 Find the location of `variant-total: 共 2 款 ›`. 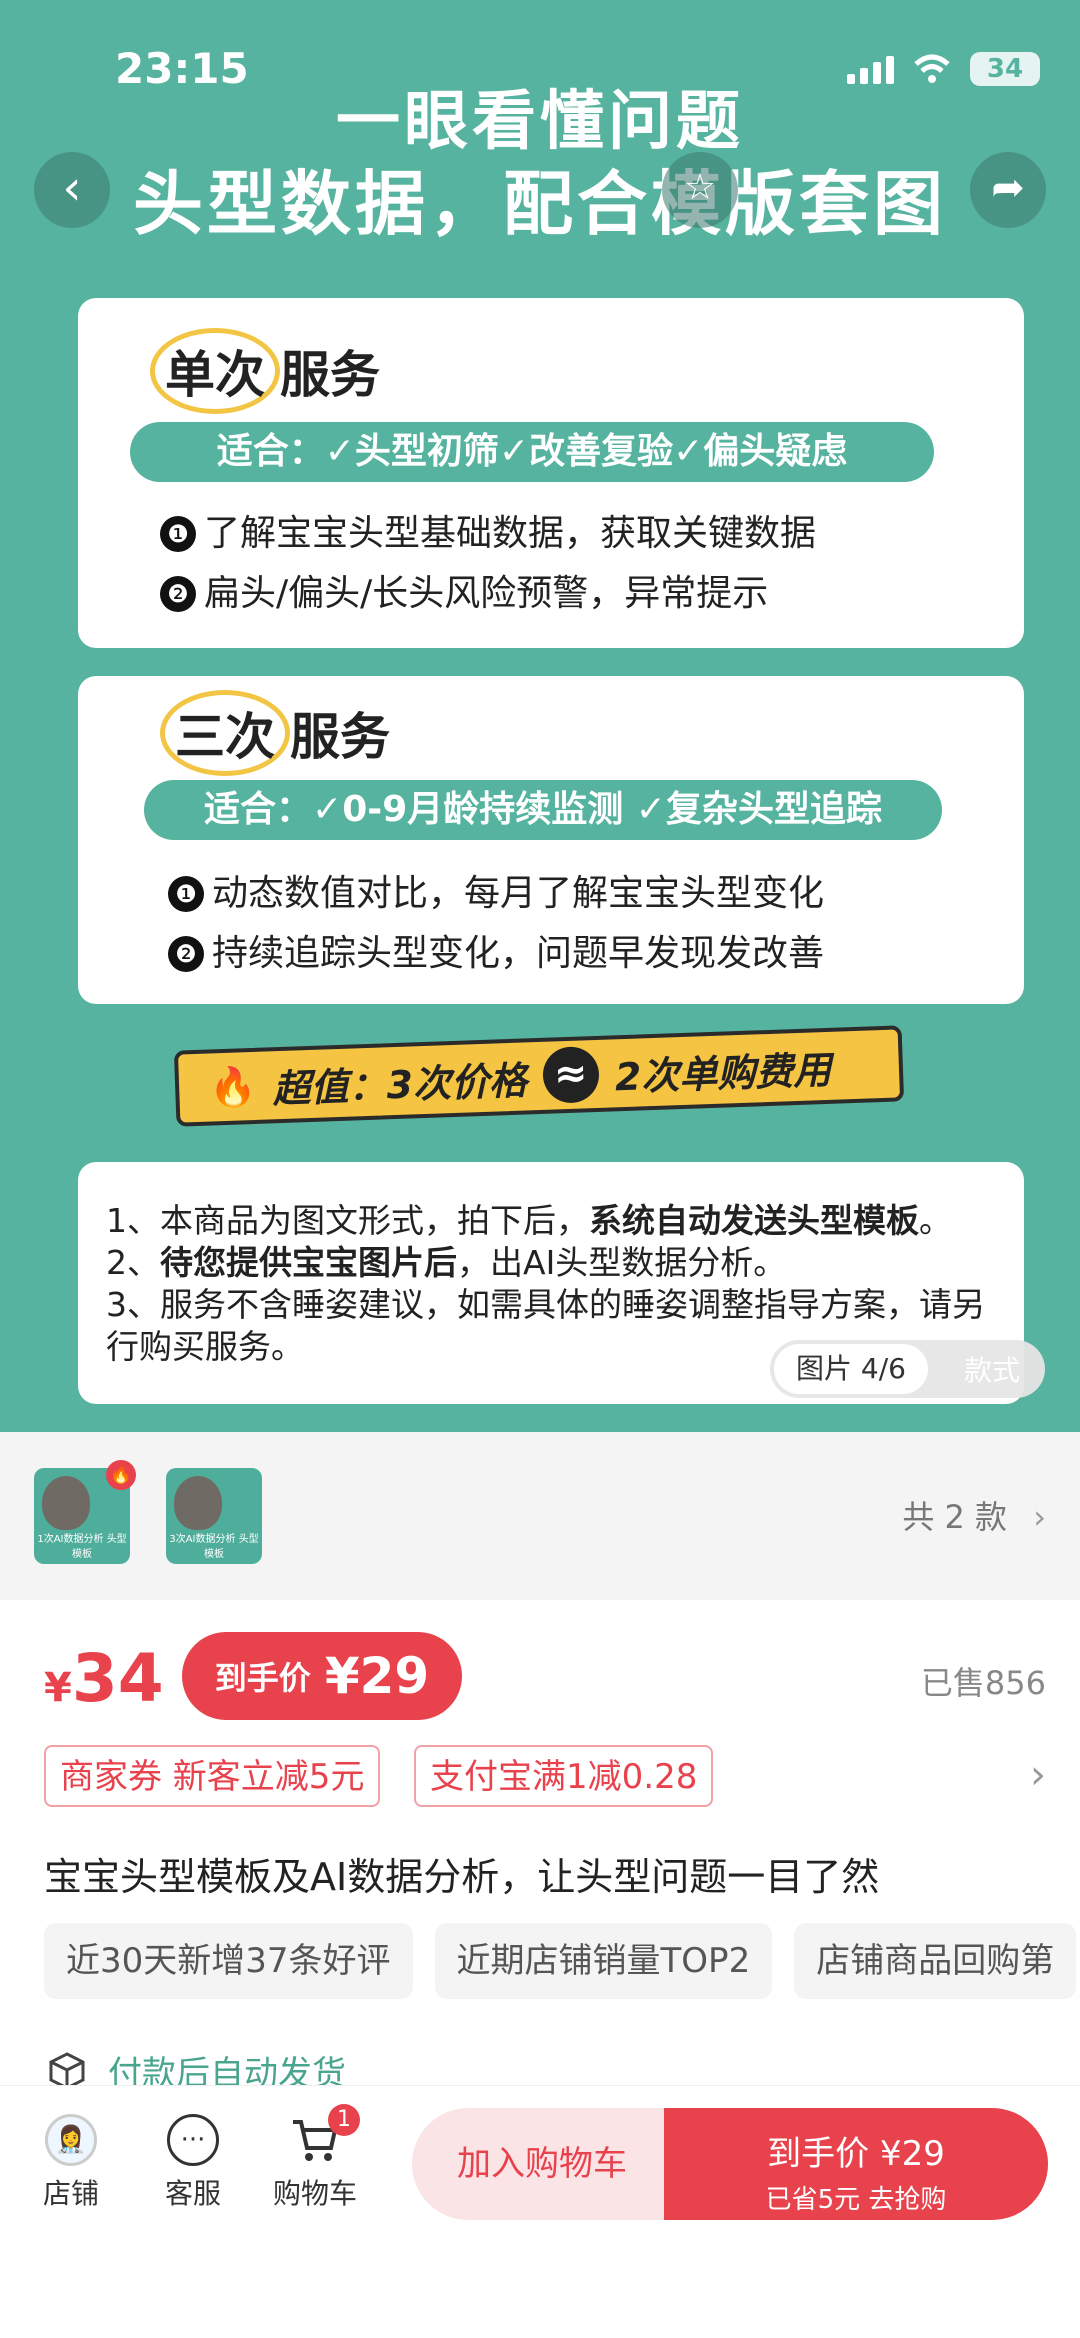

variant-total: 共 2 款 › is located at coordinates (974, 1515).